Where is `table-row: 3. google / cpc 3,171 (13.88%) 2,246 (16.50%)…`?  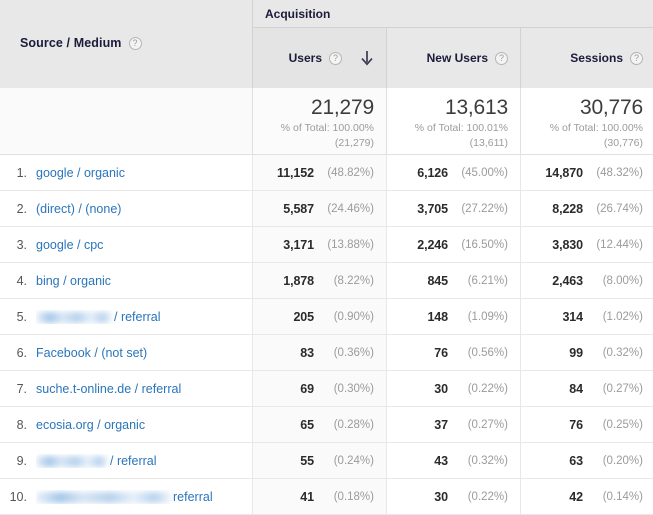 table-row: 3. google / cpc 3,171 (13.88%) 2,246 (16.50%)… is located at coordinates (326, 245).